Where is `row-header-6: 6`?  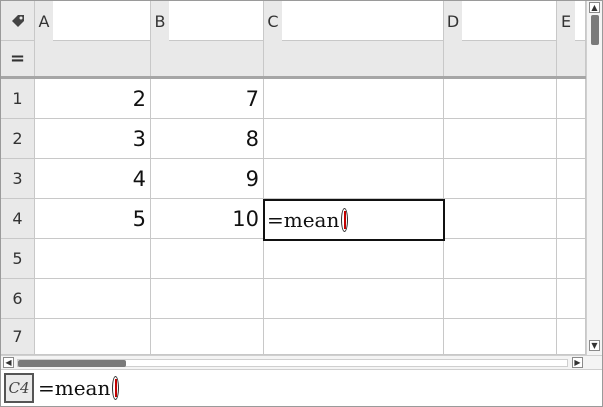 row-header-6: 6 is located at coordinates (18, 299).